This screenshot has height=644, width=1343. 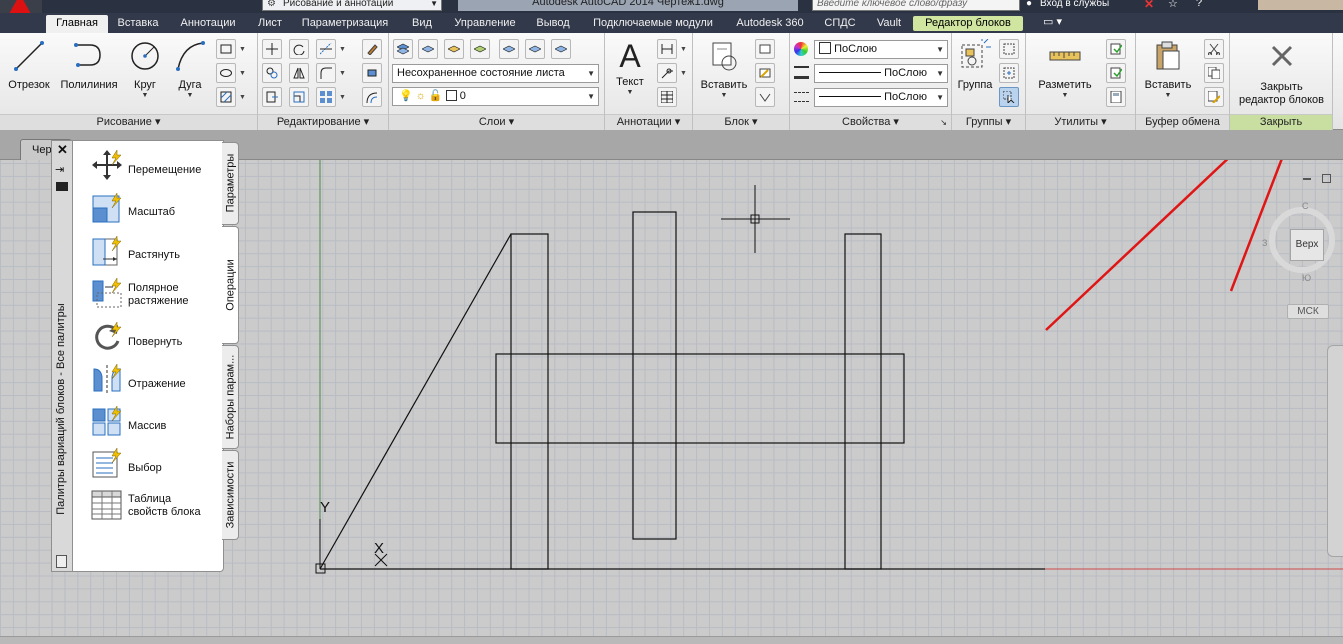 What do you see at coordinates (299, 49) in the screenshot?
I see `rotate-button` at bounding box center [299, 49].